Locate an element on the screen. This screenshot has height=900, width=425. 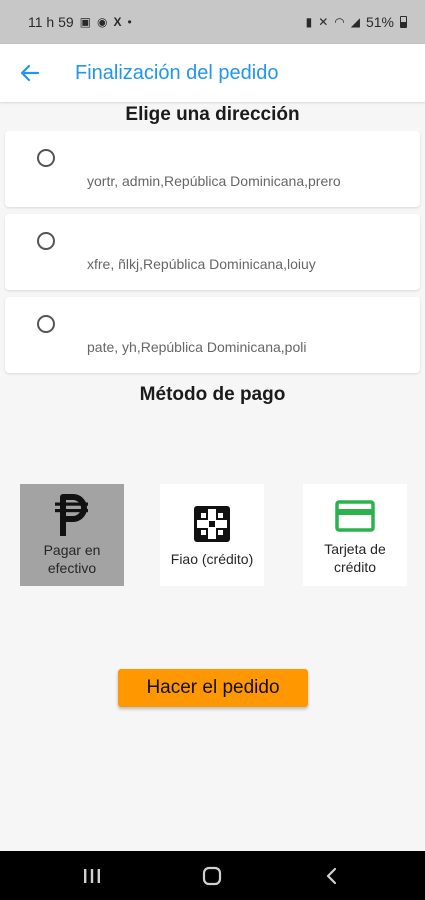
payment-option-cash: Pagar en efectivo is located at coordinates (72, 535).